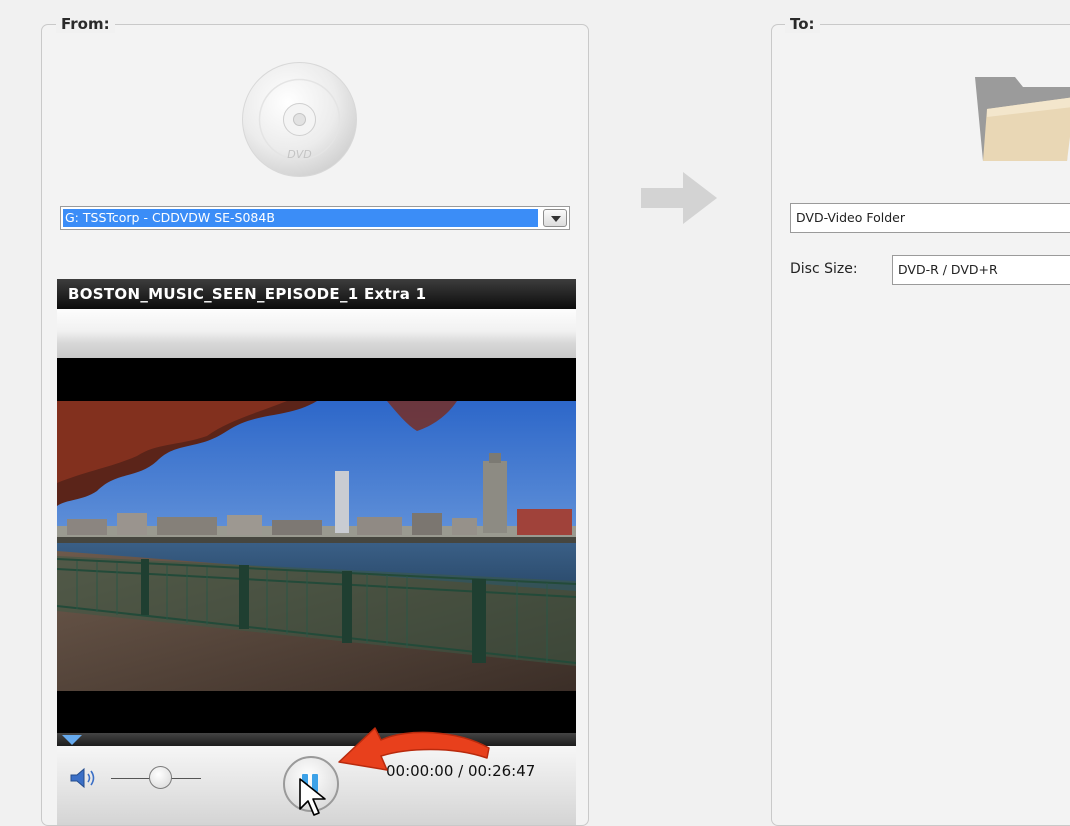 The image size is (1070, 826). What do you see at coordinates (414, 749) in the screenshot?
I see `red-callout-arrow-icon` at bounding box center [414, 749].